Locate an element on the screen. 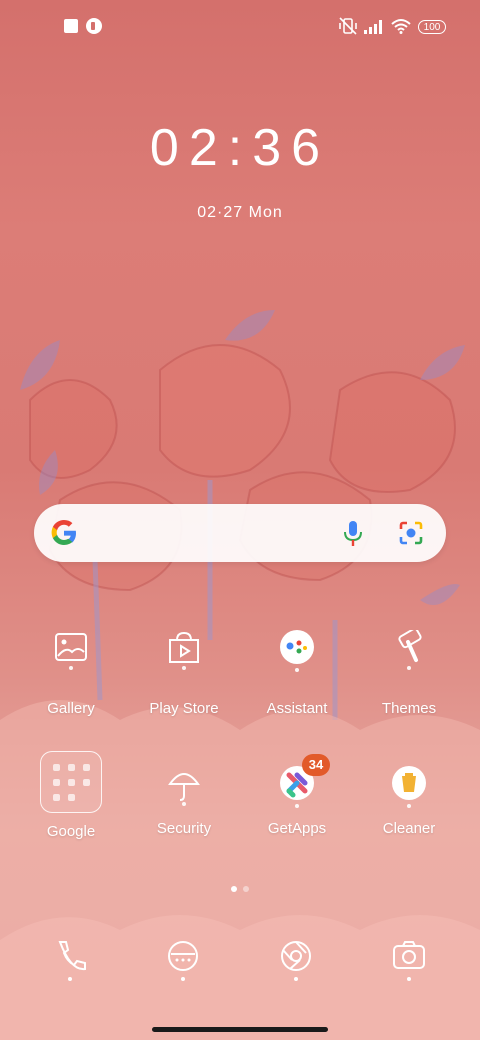 The width and height of the screenshot is (480, 1040). dock-browser is located at coordinates (296, 962).